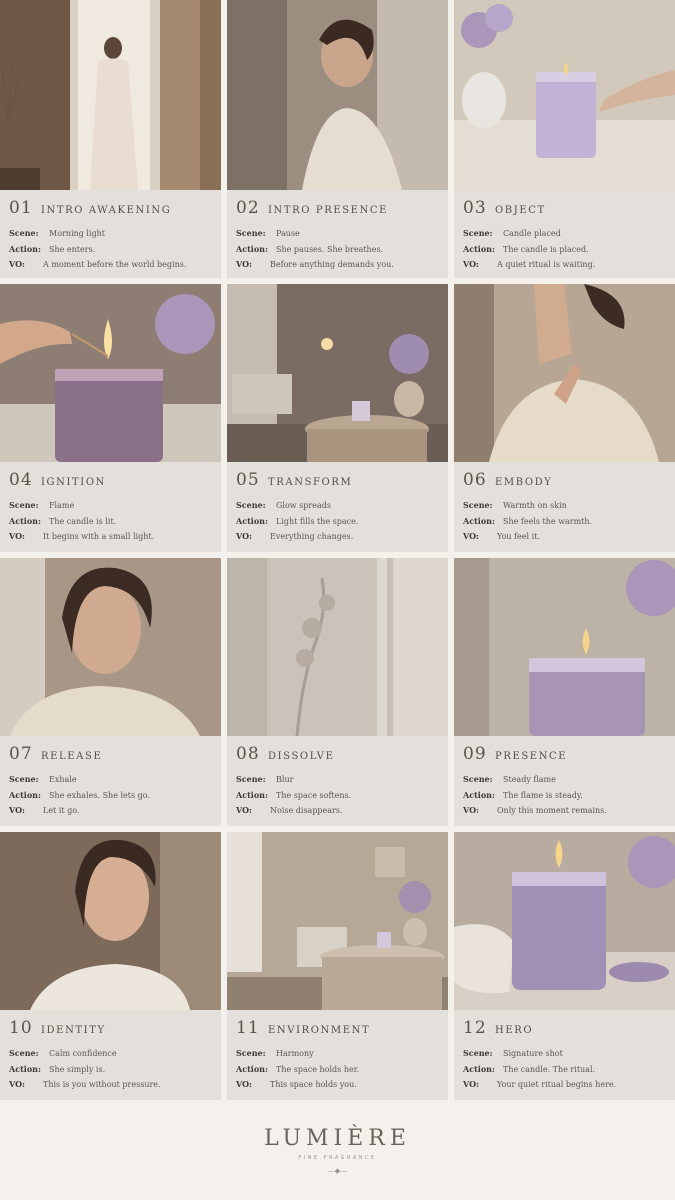 The height and width of the screenshot is (1200, 675). What do you see at coordinates (72, 249) in the screenshot?
I see `action-value: She enters.` at bounding box center [72, 249].